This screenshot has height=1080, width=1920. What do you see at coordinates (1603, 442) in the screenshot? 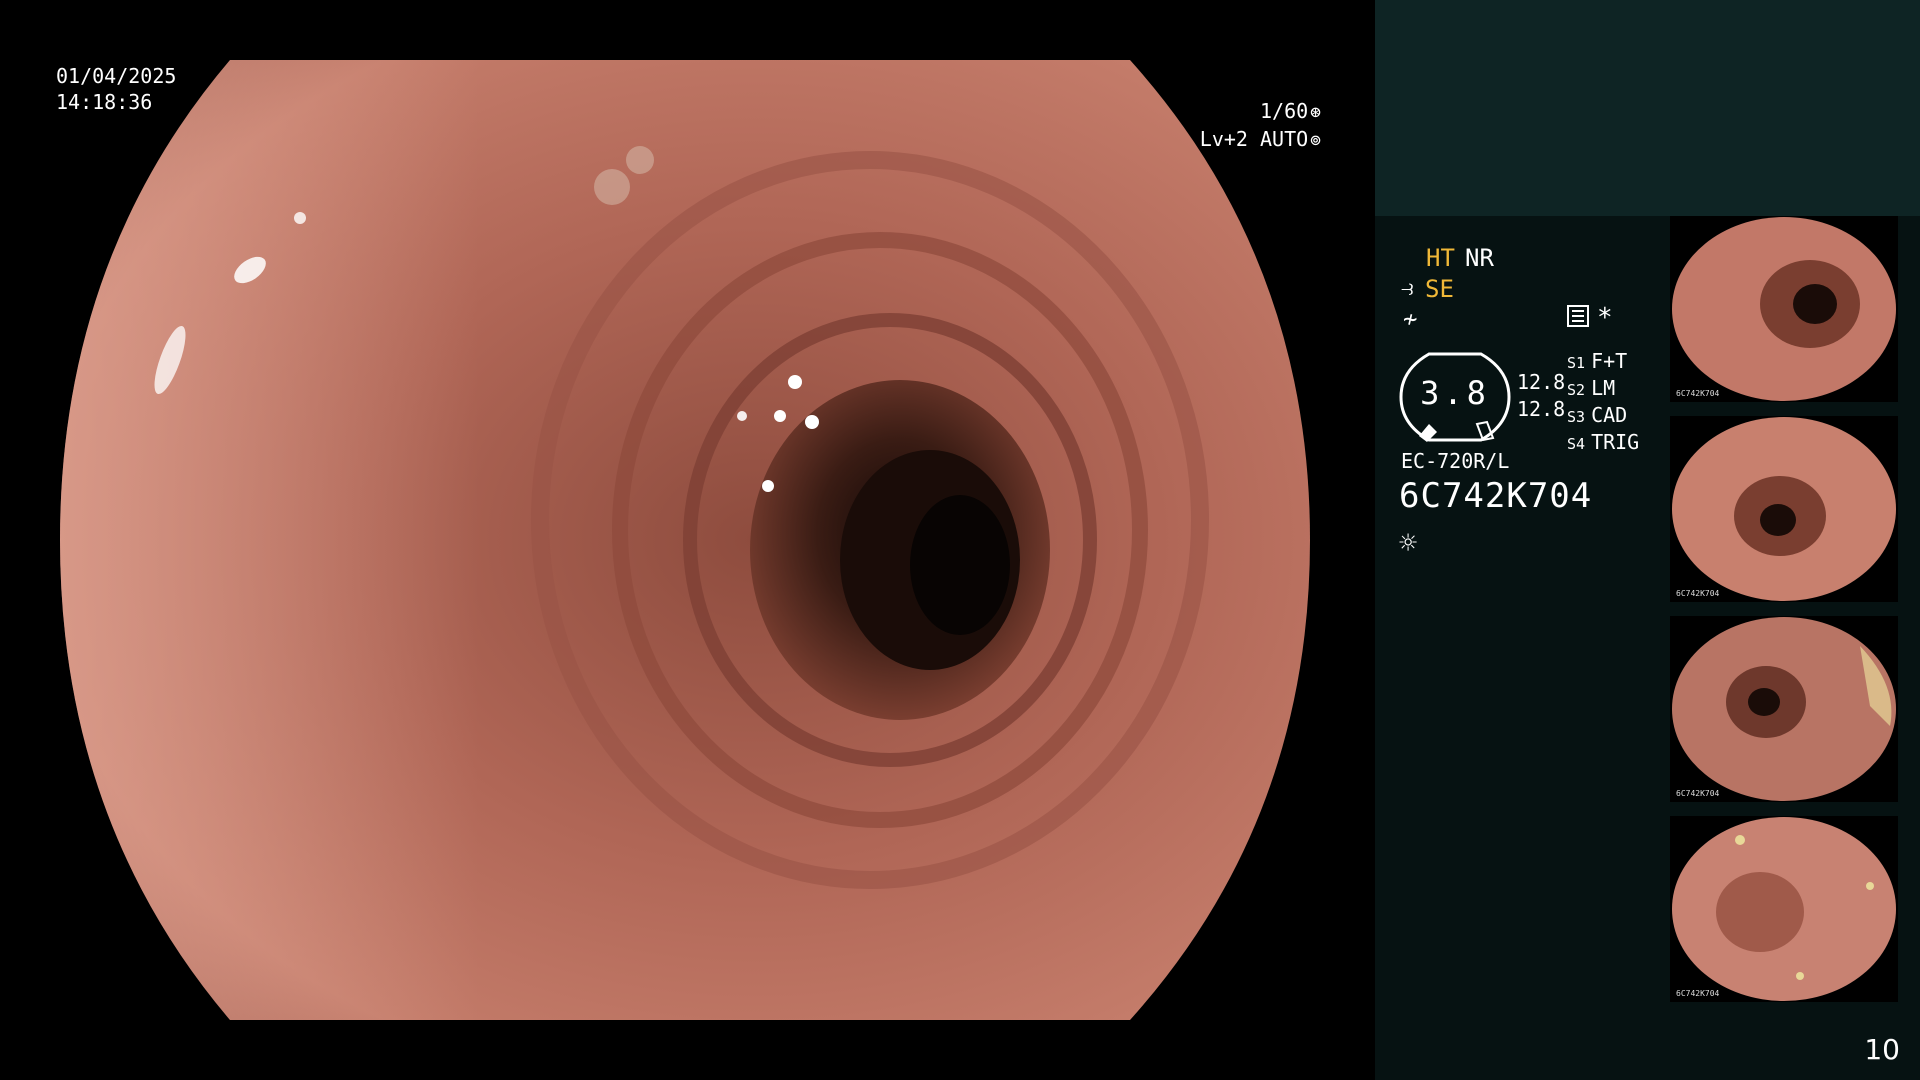
I see `switch-row: S4 TRIG` at bounding box center [1603, 442].